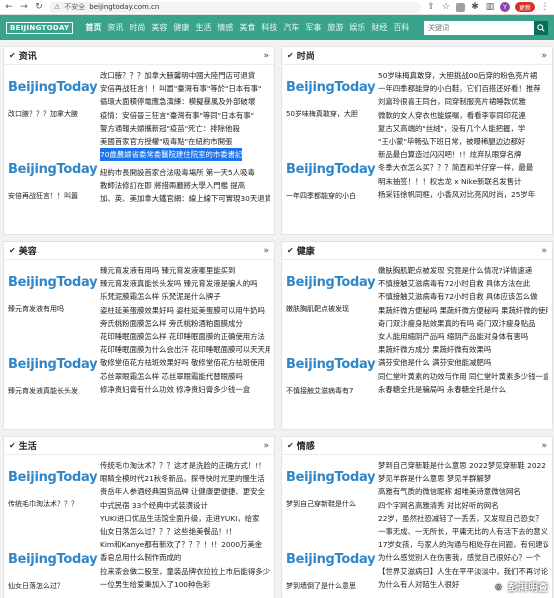 Image resolution: width=554 pixels, height=598 pixels. What do you see at coordinates (463, 283) in the screenshot?
I see `article-link: 不慎接触艾滋病毒有72小时自救 具体方法在此` at bounding box center [463, 283].